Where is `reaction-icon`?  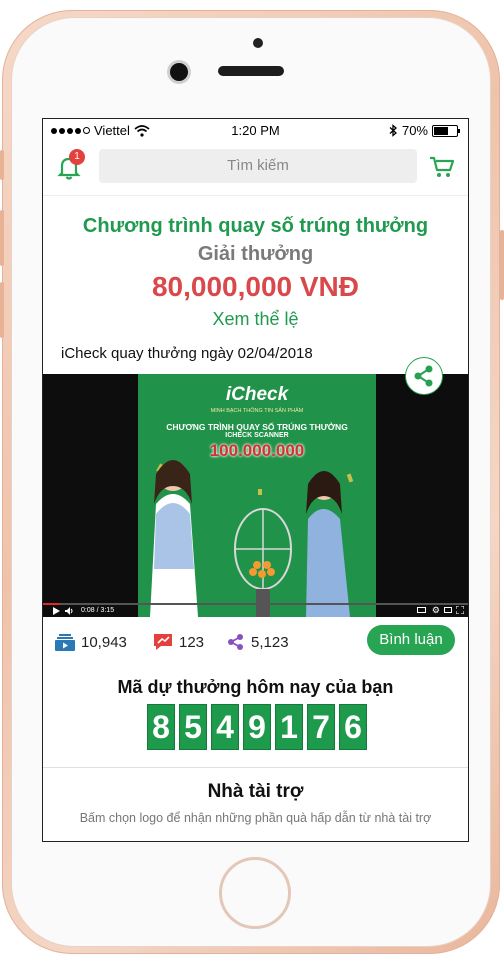 reaction-icon is located at coordinates (163, 642).